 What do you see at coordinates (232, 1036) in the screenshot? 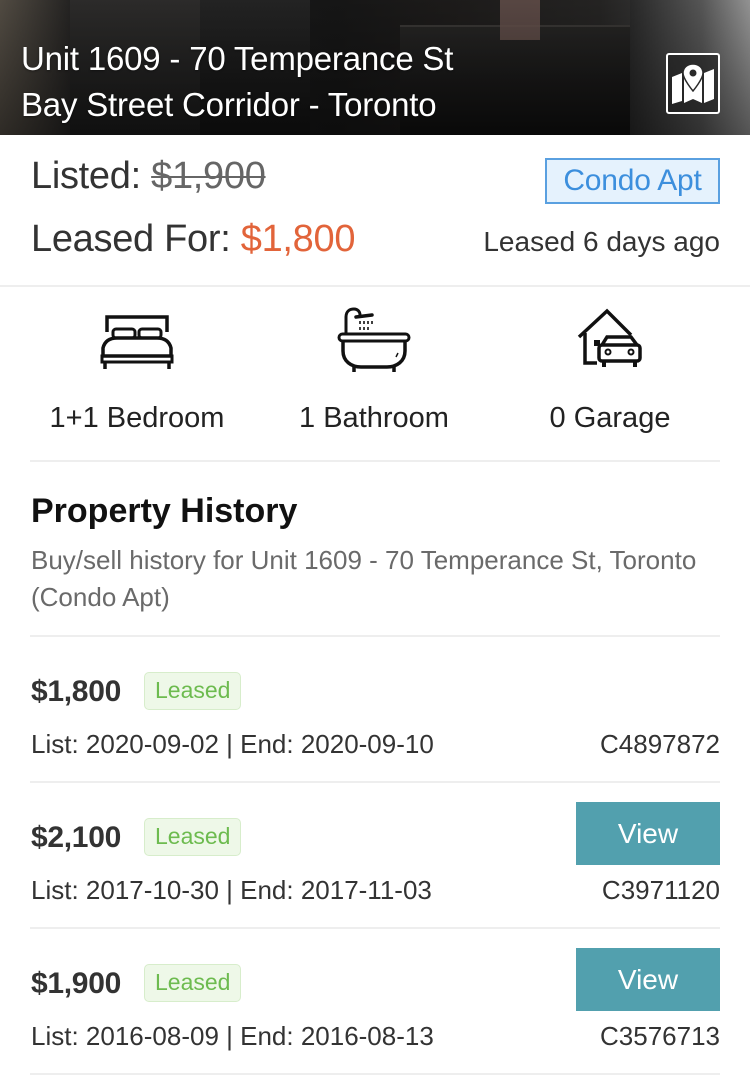
I see `history-dates: List: 2016-08-09 | End: 2016-08-13` at bounding box center [232, 1036].